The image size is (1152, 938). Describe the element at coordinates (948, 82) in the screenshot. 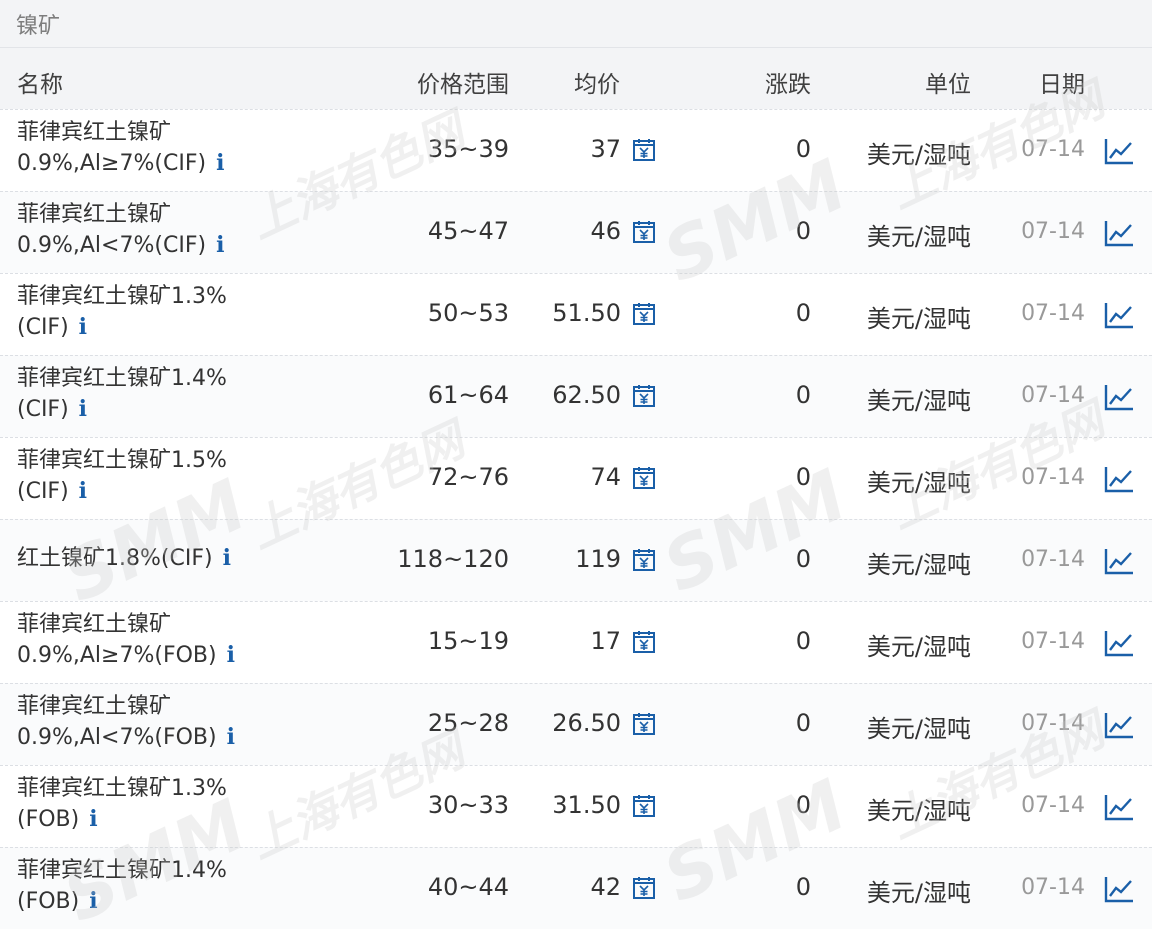

I see `column-header-unit: 单位` at that location.